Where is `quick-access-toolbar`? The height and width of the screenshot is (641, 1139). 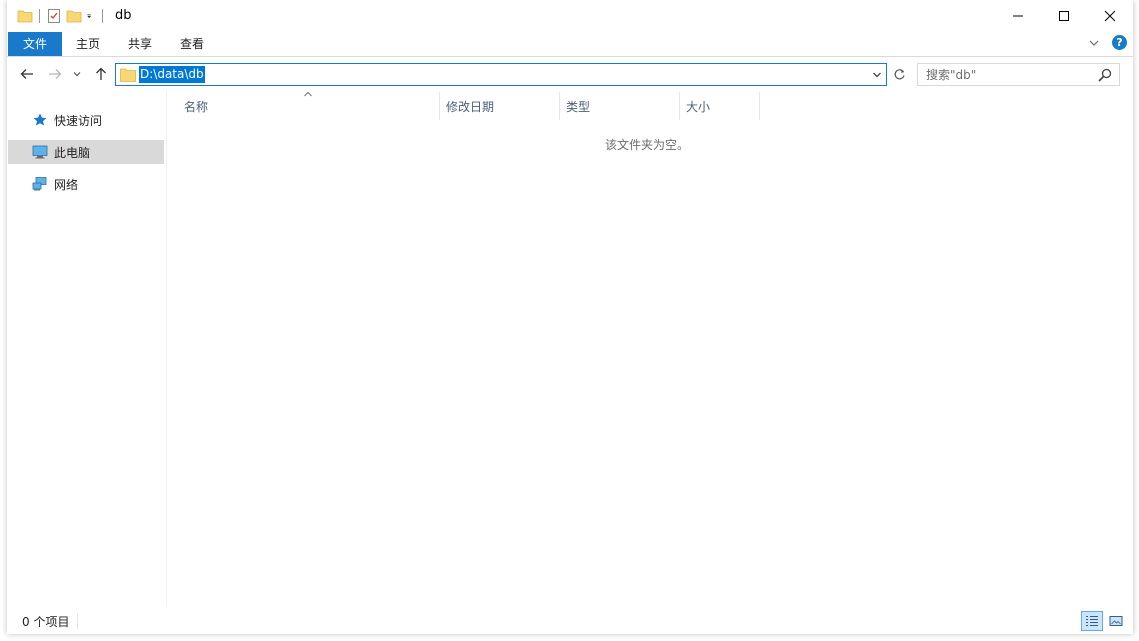 quick-access-toolbar is located at coordinates (63, 15).